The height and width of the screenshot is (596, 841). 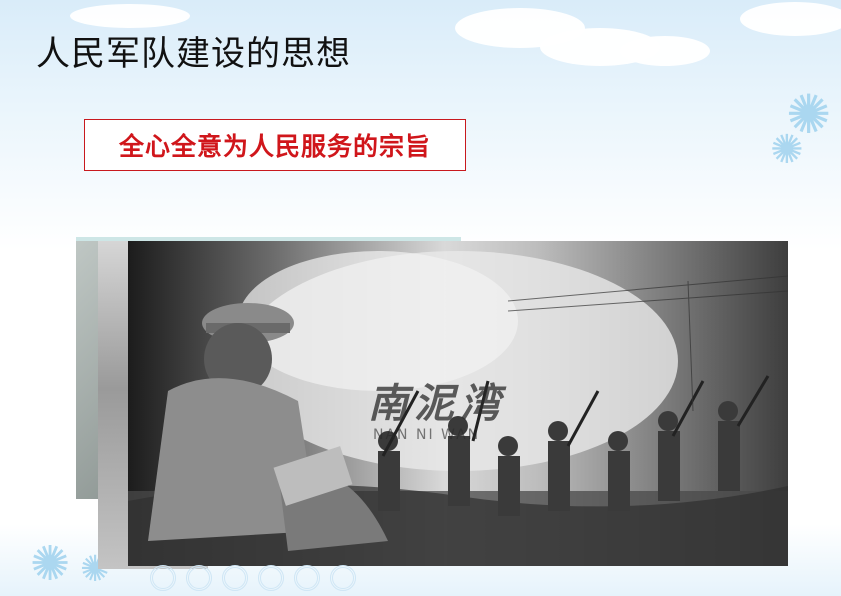 What do you see at coordinates (427, 435) in the screenshot?
I see `photo-caption-sub: NAN NI WAN` at bounding box center [427, 435].